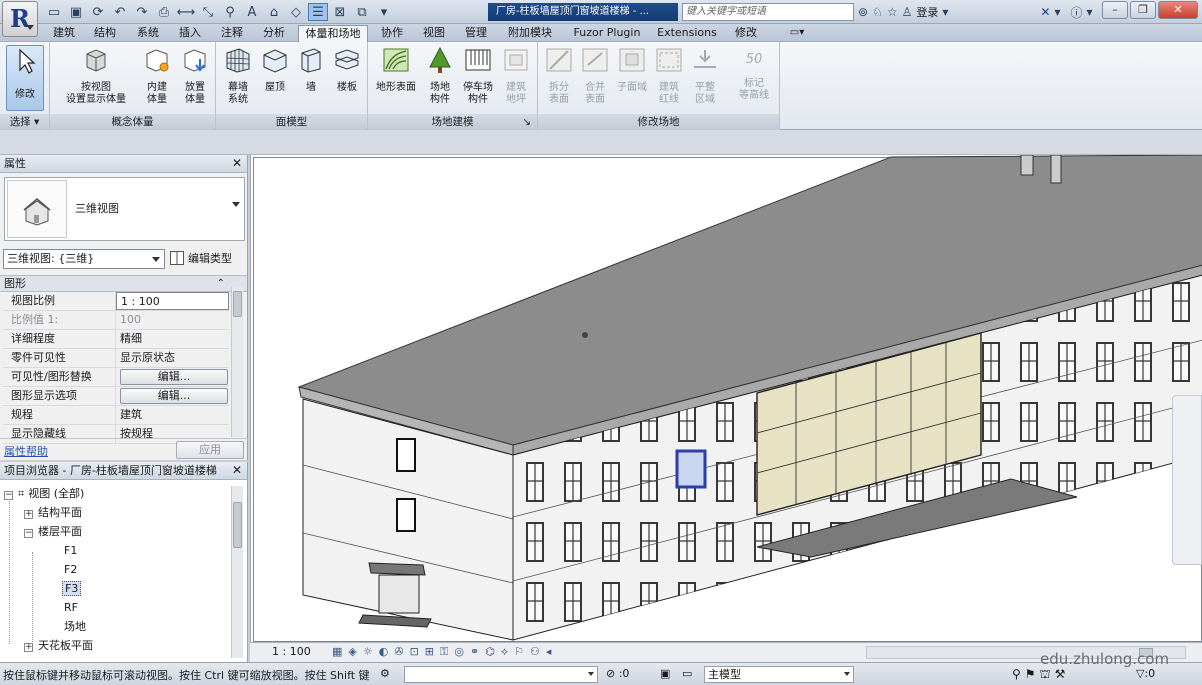 The image size is (1202, 685). Describe the element at coordinates (892, 12) in the screenshot. I see `favorites-icon: ☆` at that location.